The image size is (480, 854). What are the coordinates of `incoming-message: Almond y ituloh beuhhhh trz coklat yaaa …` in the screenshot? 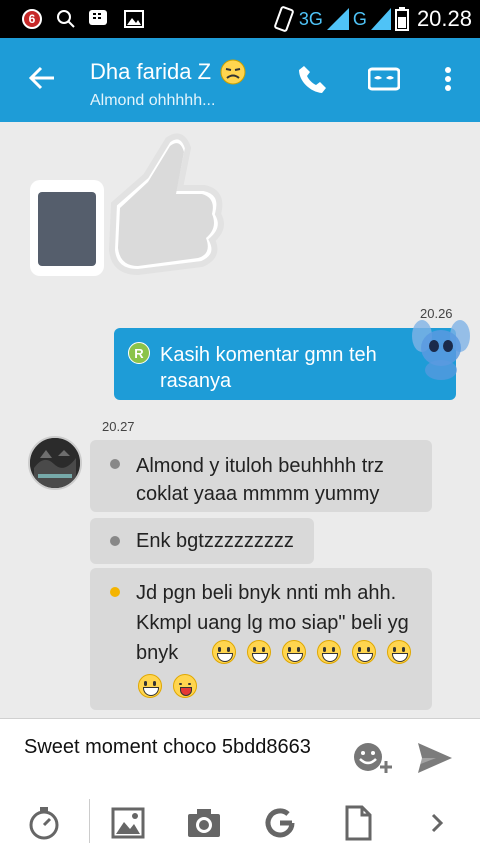 It's located at (261, 476).